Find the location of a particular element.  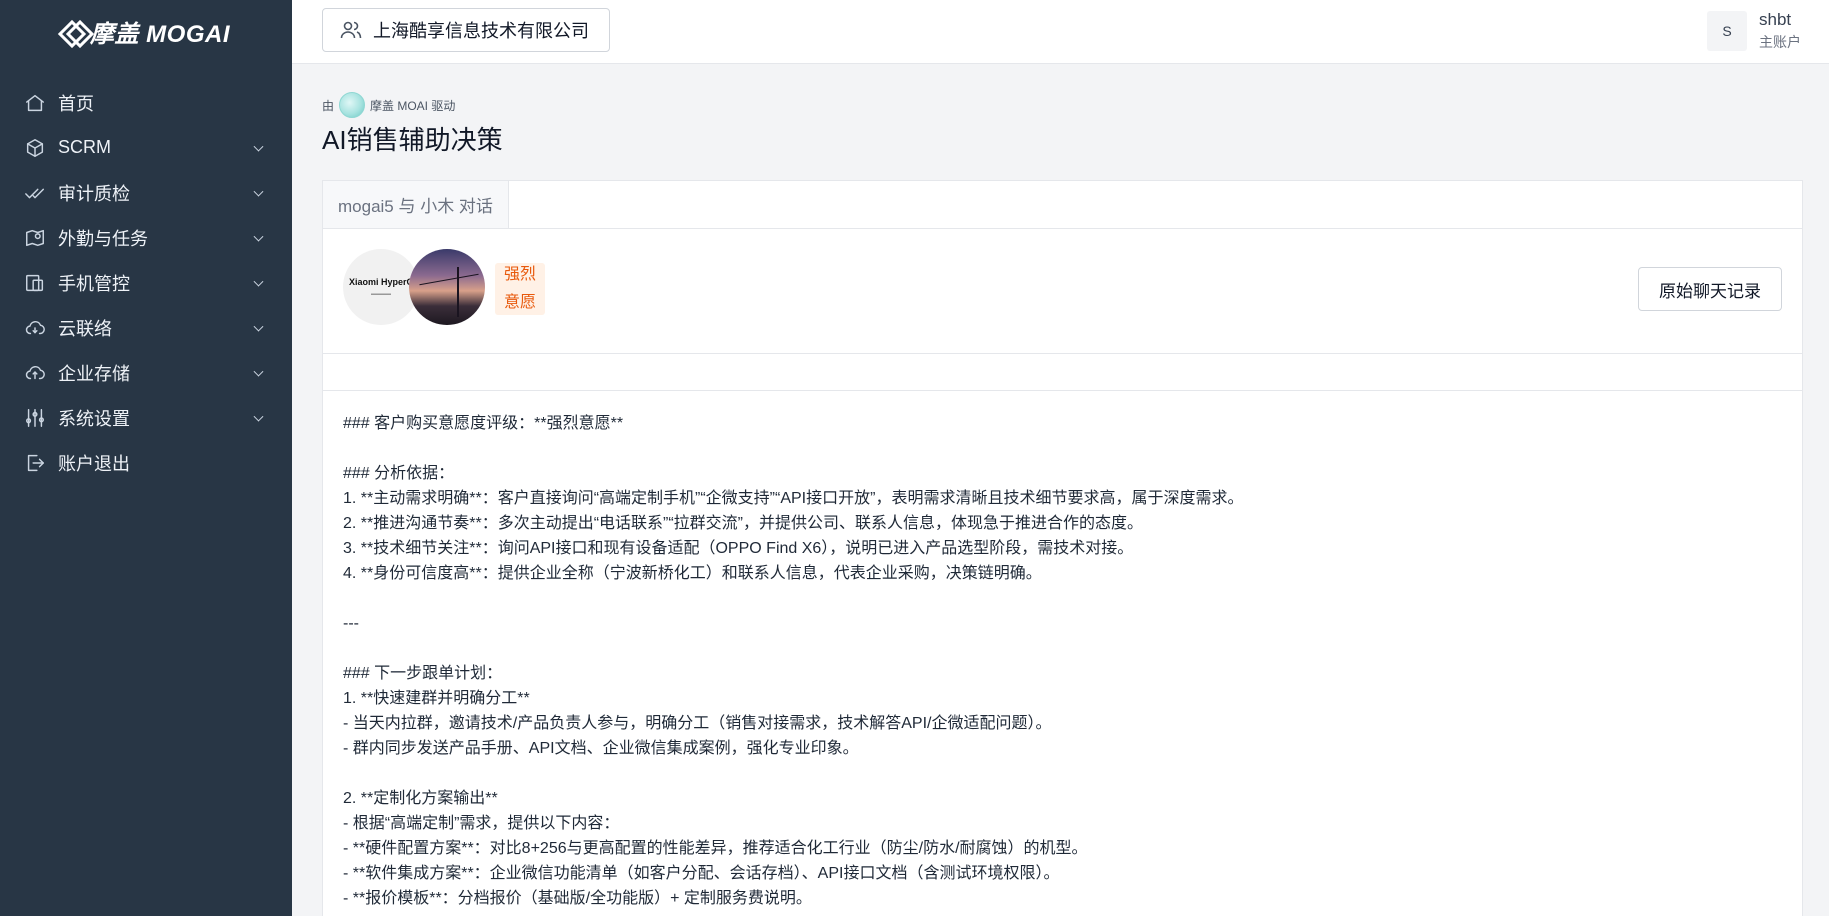

sidebar-item-scrm: SCRM is located at coordinates (146, 147).